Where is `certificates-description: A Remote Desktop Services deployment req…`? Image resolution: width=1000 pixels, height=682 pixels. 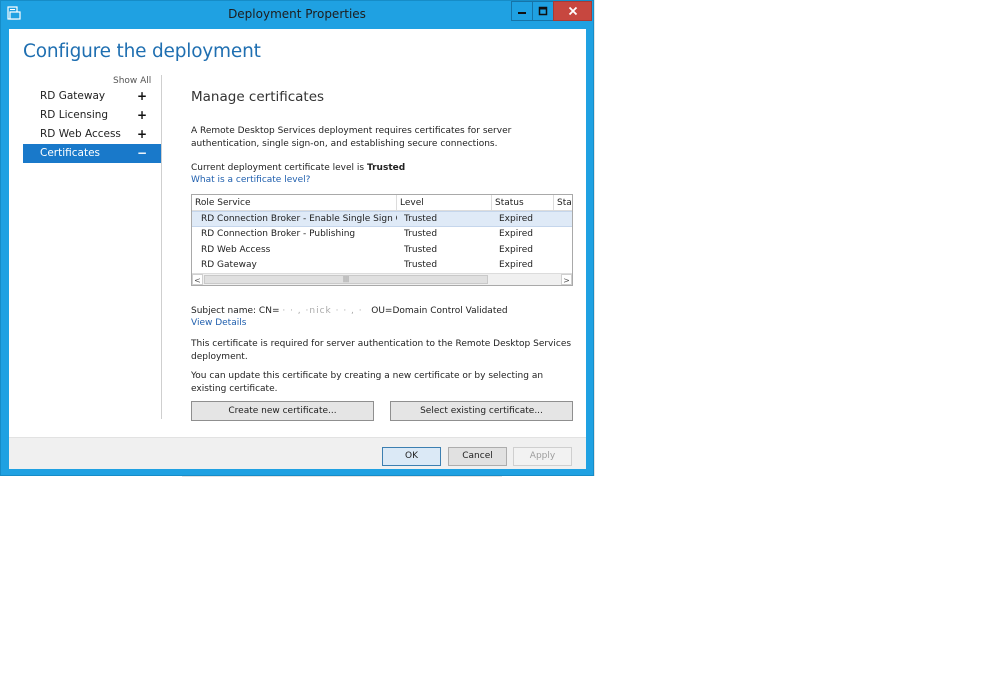 certificates-description: A Remote Desktop Services deployment req… is located at coordinates (351, 137).